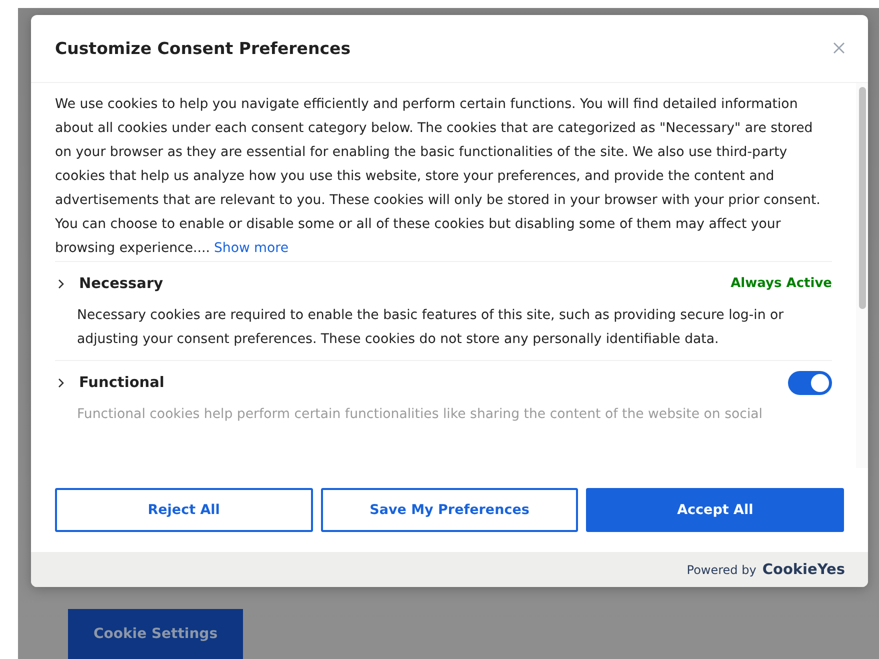 The width and height of the screenshot is (879, 659). What do you see at coordinates (121, 284) in the screenshot?
I see `category-name: Necessary` at bounding box center [121, 284].